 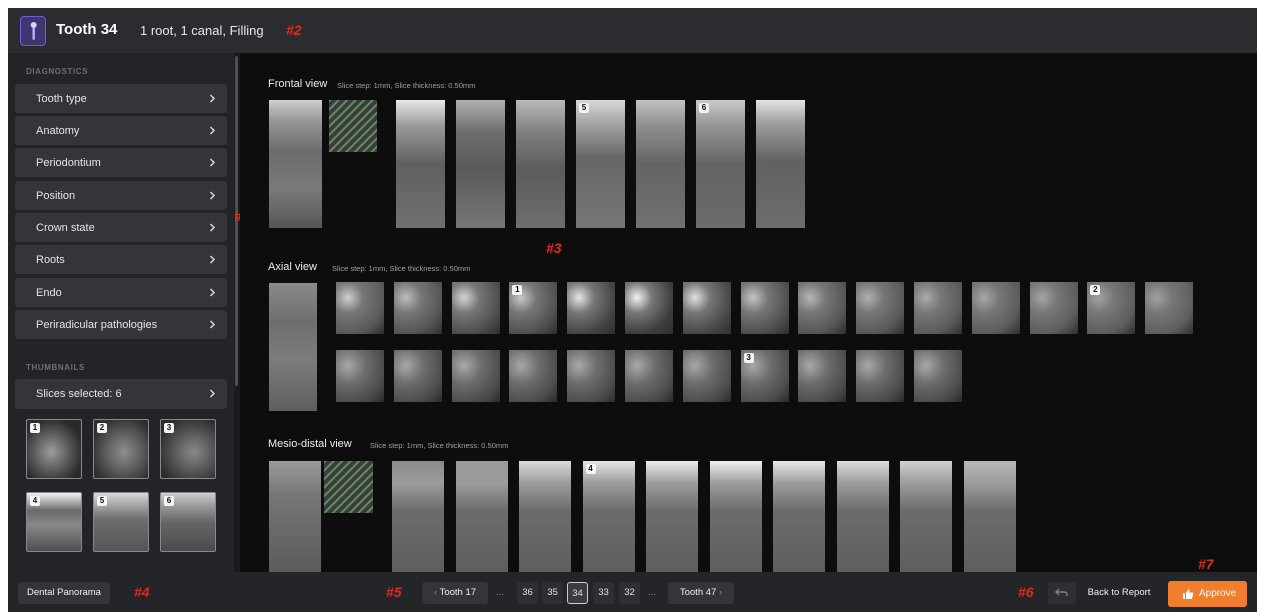 I want to click on menu-item-tooth-type: Tooth type, so click(x=121, y=98).